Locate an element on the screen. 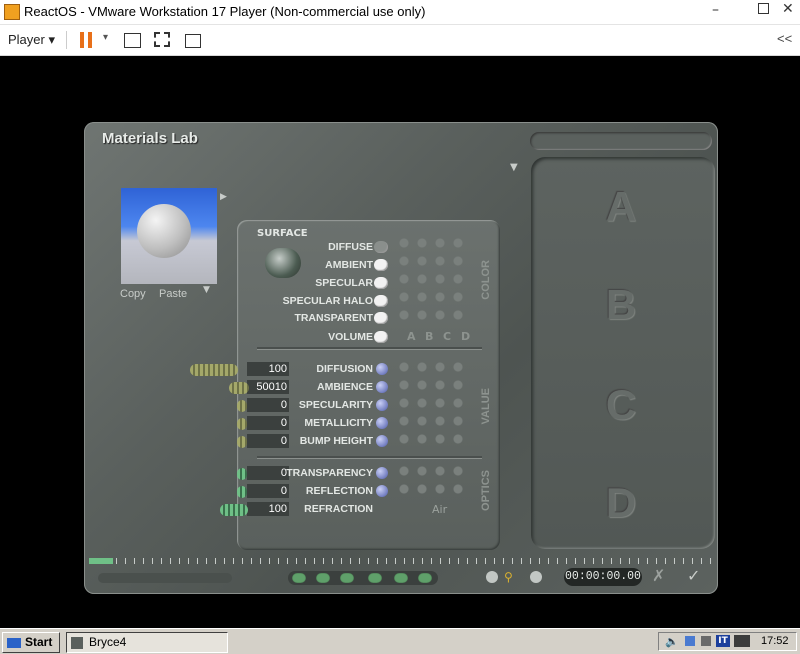 The image size is (800, 654). stop-icon is located at coordinates (347, 578).